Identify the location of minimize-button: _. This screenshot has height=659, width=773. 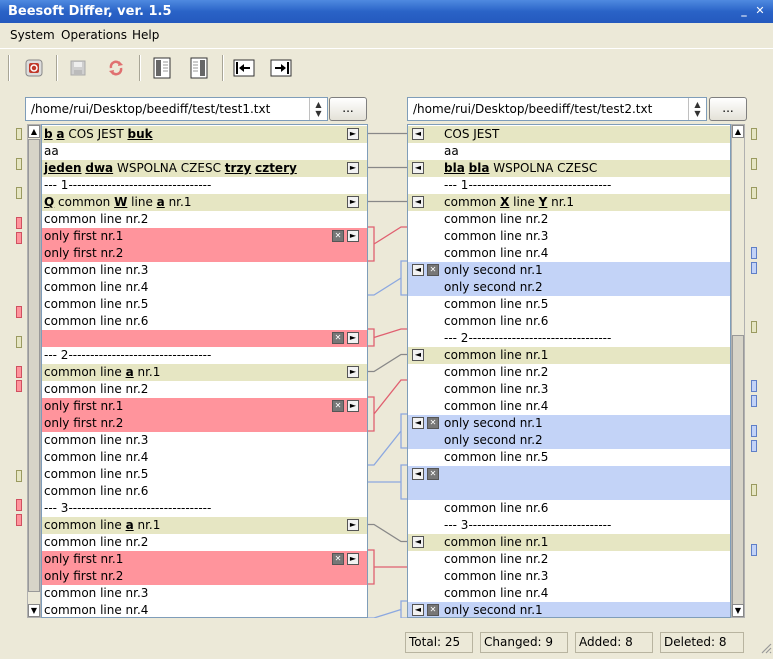
(744, 11).